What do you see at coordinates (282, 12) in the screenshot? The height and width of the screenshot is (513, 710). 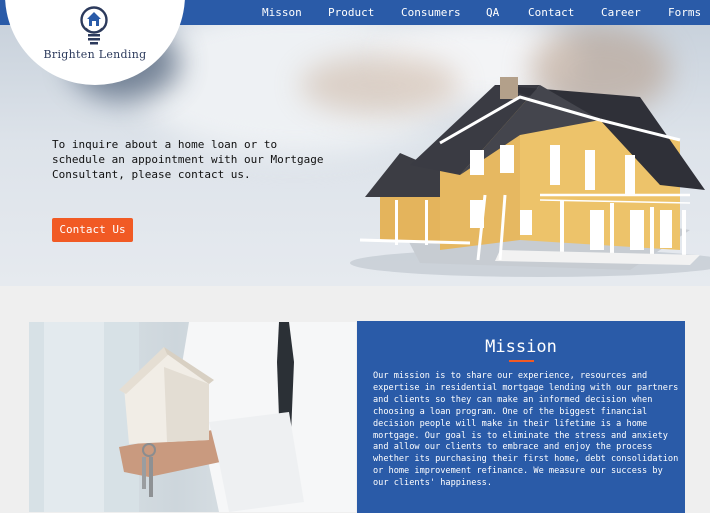 I see `nav-item-mission: Misson` at bounding box center [282, 12].